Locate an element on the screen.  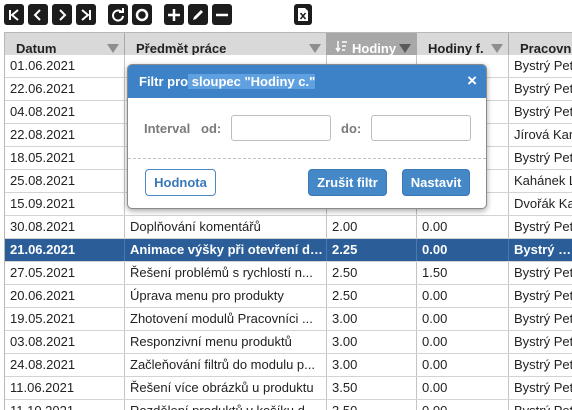
table-cell-hours: 3.50 is located at coordinates (372, 388).